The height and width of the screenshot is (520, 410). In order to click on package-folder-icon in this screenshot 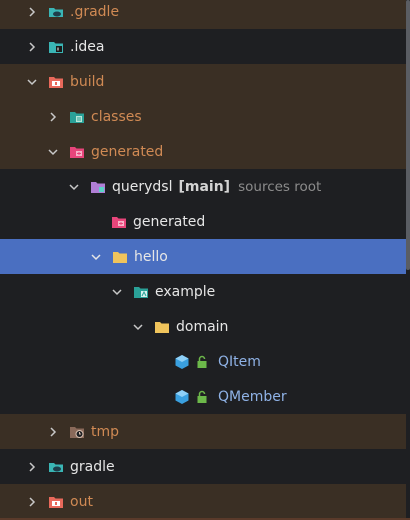, I will do `click(141, 292)`.